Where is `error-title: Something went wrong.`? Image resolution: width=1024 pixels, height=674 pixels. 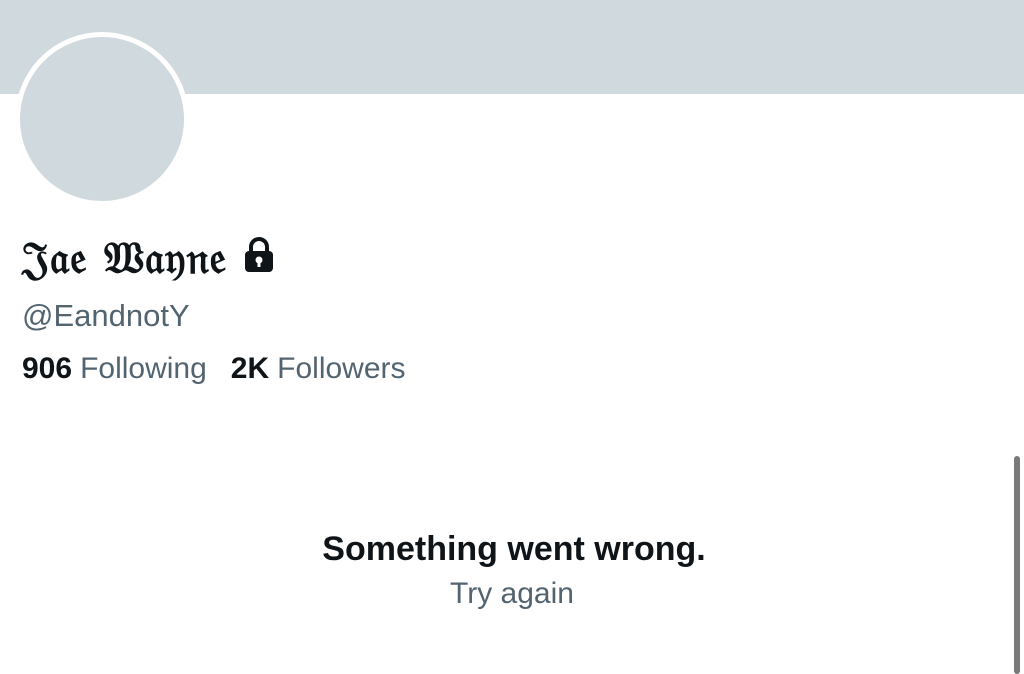
error-title: Something went wrong. is located at coordinates (514, 549).